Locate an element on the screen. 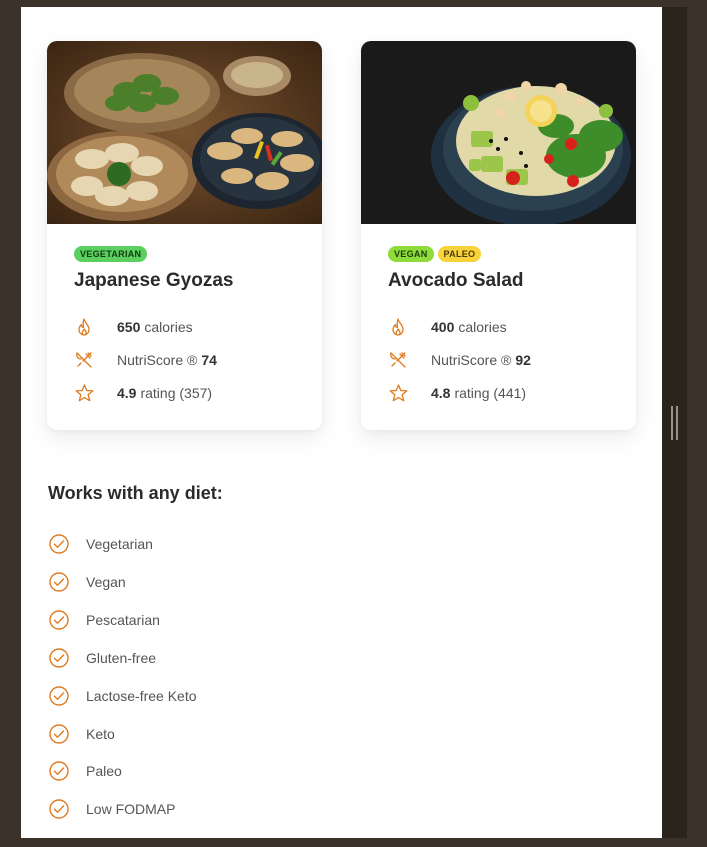 This screenshot has height=847, width=707. nutriscore-value: 92 is located at coordinates (523, 360).